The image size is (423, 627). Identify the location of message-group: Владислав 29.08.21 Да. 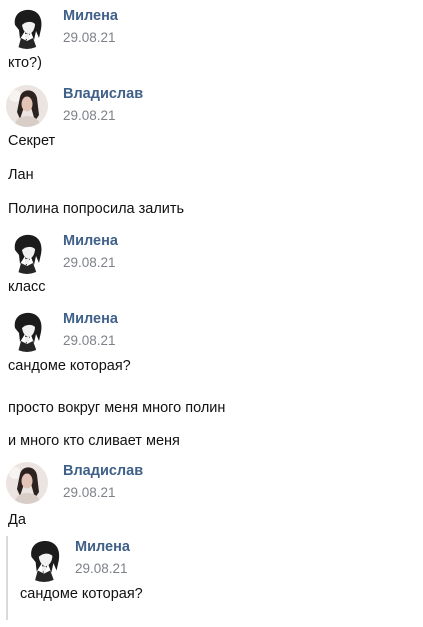
(211, 497).